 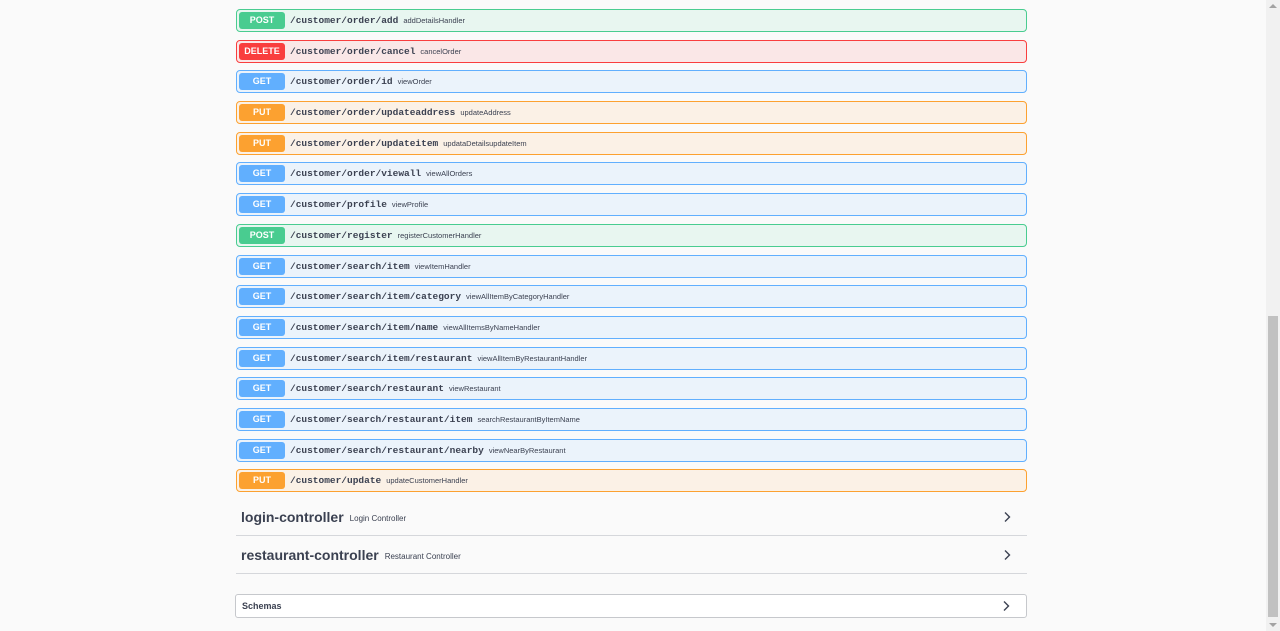 What do you see at coordinates (338, 205) in the screenshot?
I see `operation-path: /customer/profile` at bounding box center [338, 205].